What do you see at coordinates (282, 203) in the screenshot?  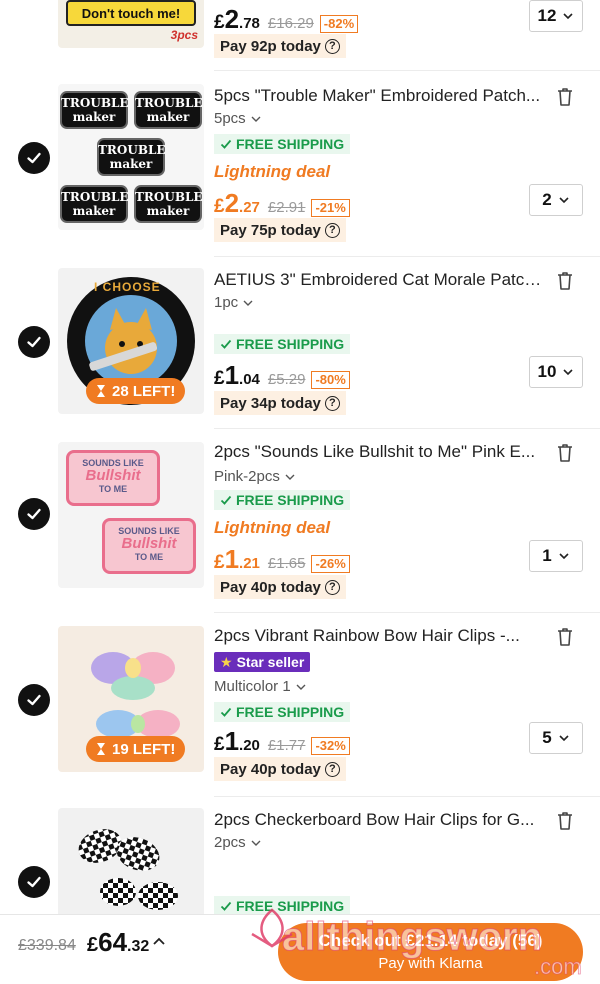 I see `price: £ 2 .27 £2.91 -21%` at bounding box center [282, 203].